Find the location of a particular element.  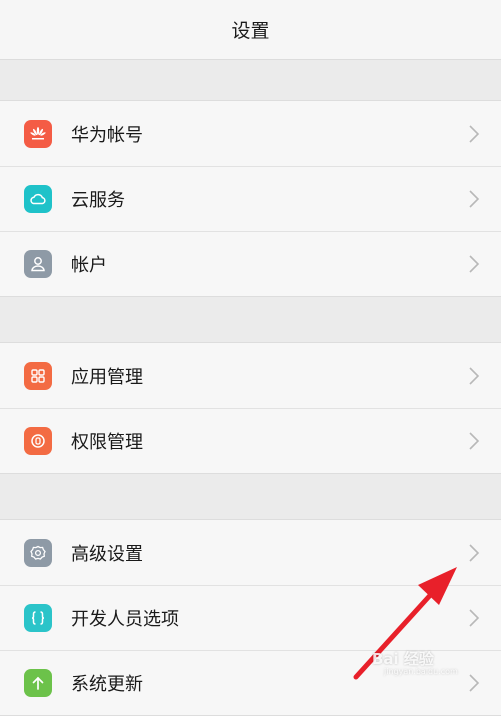

title-bar: 设置 is located at coordinates (250, 30).